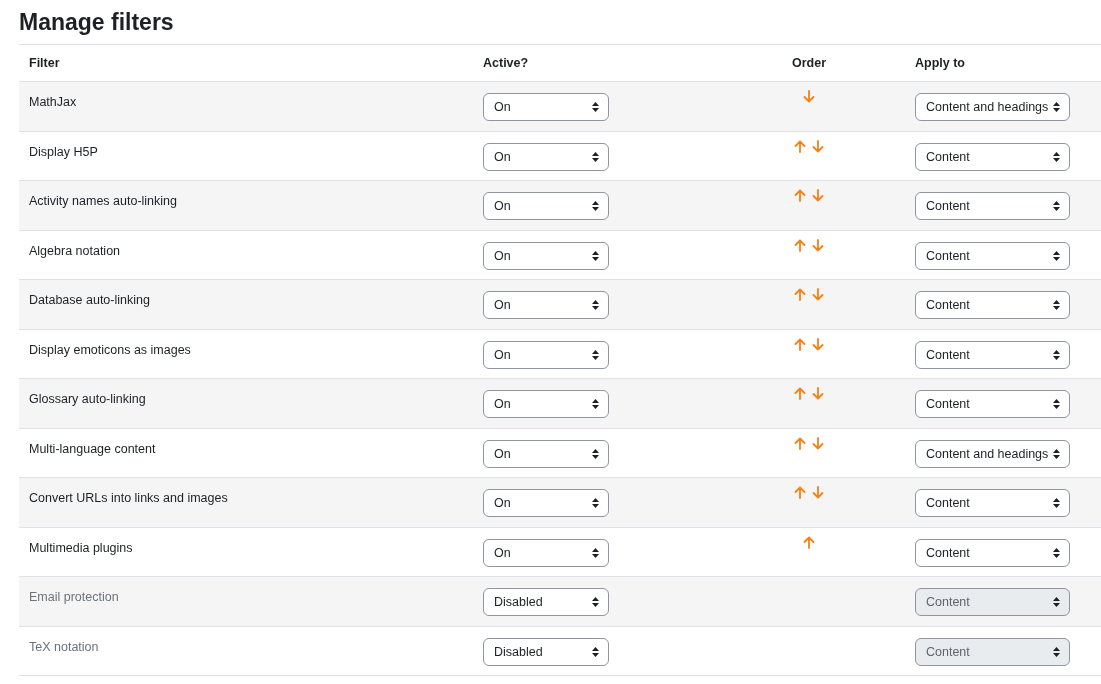 The image size is (1101, 684). I want to click on filter-name: Activity names auto-linking, so click(103, 200).